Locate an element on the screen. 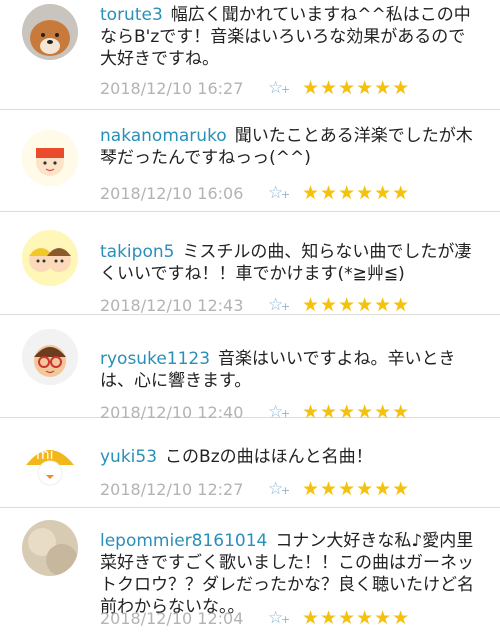  glasses-man-avatar-icon is located at coordinates (50, 357).